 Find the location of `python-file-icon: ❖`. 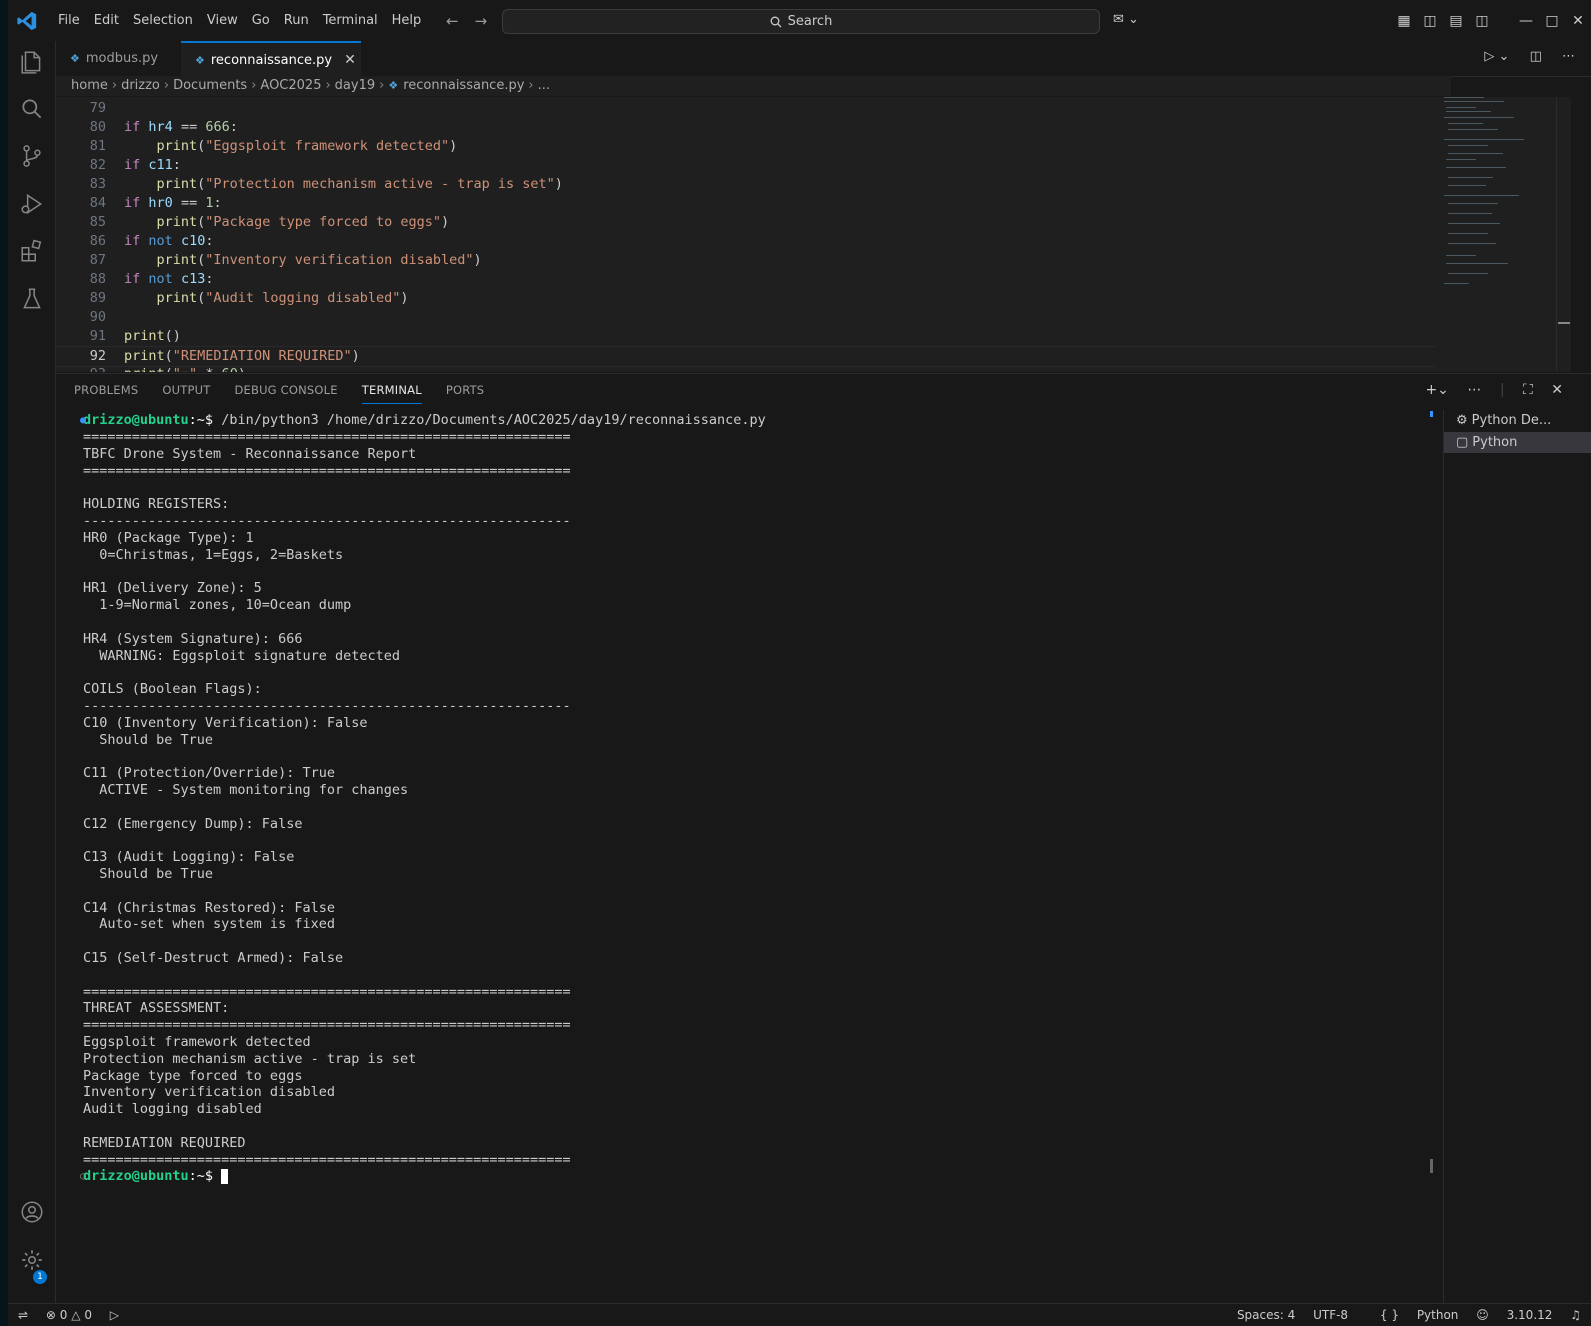

python-file-icon: ❖ is located at coordinates (75, 58).